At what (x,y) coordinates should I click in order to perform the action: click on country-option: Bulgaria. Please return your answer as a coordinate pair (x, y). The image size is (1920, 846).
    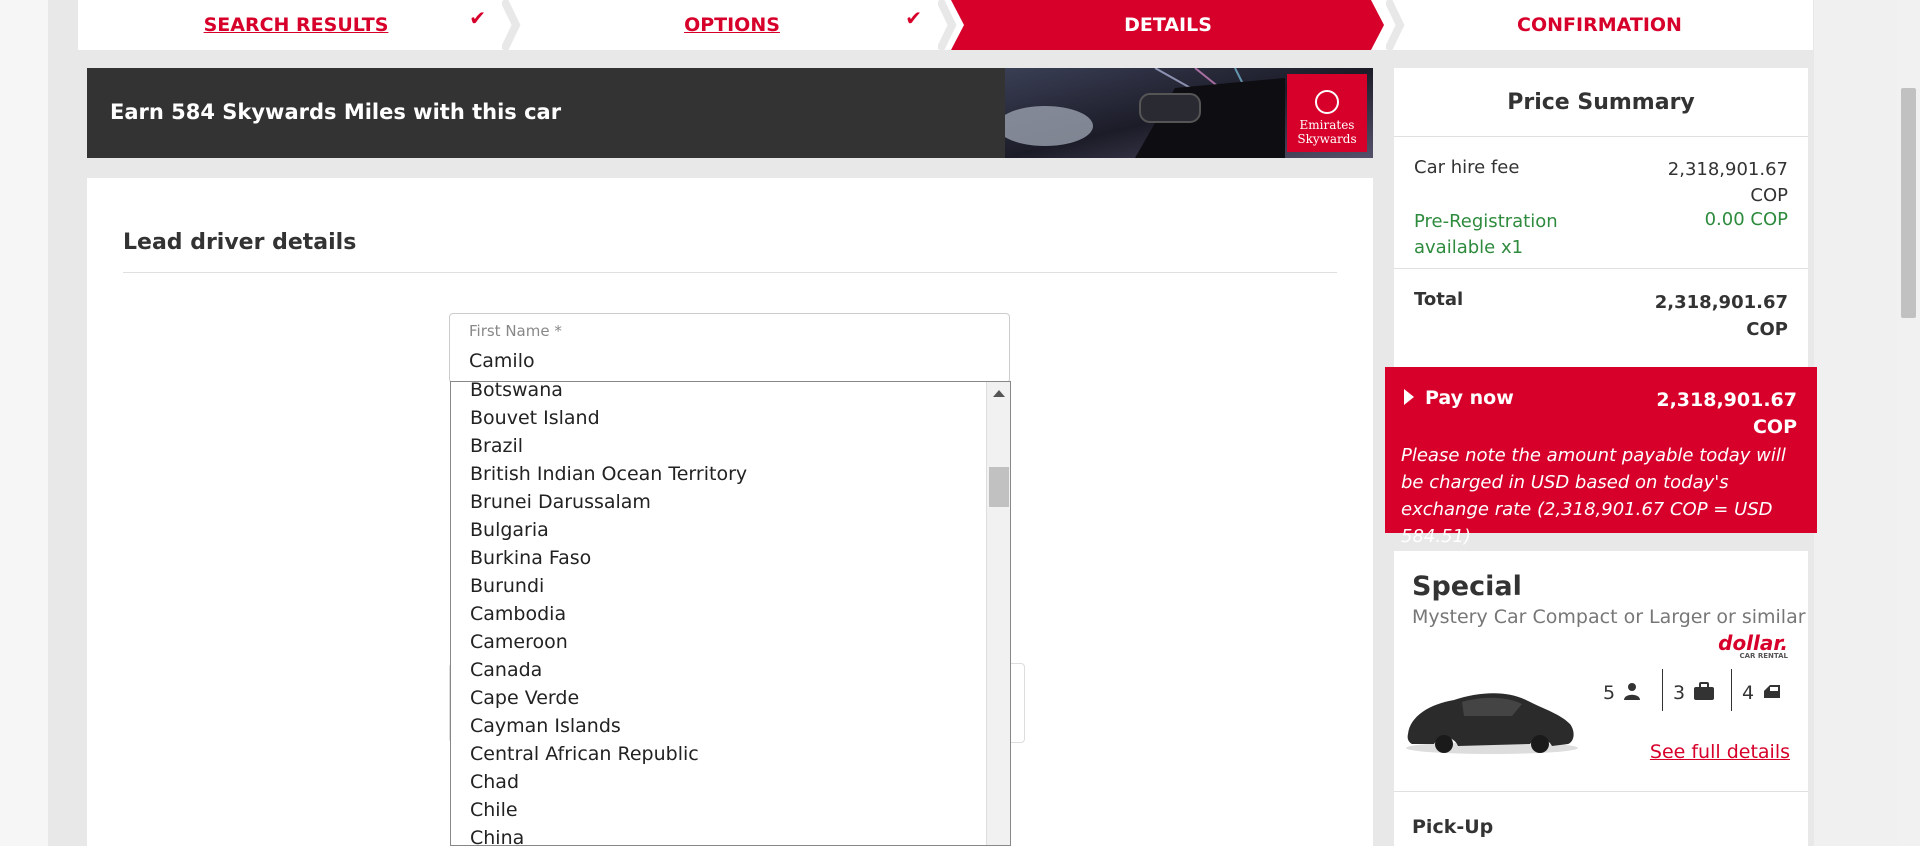
    Looking at the image, I should click on (718, 530).